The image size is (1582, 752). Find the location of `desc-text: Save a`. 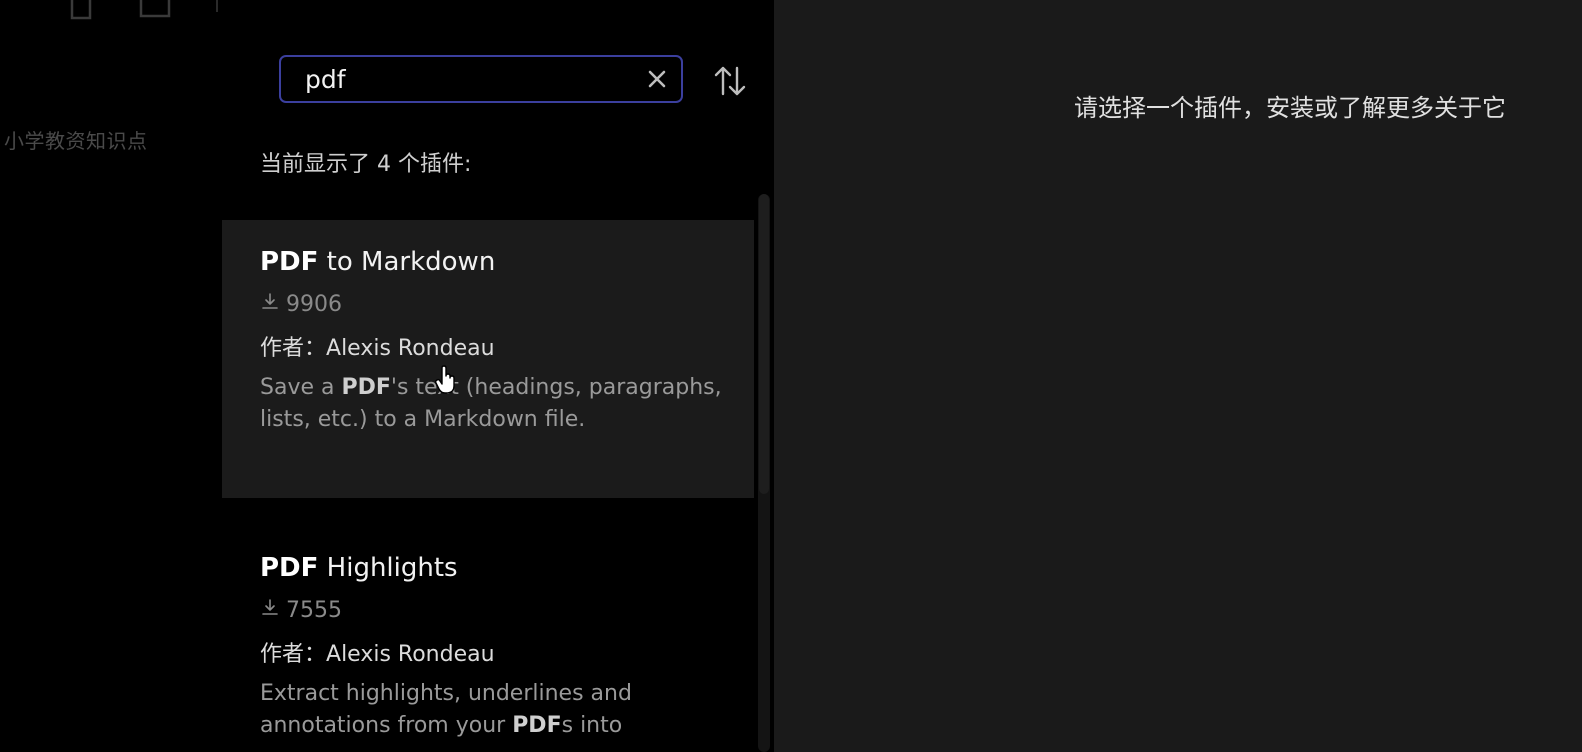

desc-text: Save a is located at coordinates (301, 387).